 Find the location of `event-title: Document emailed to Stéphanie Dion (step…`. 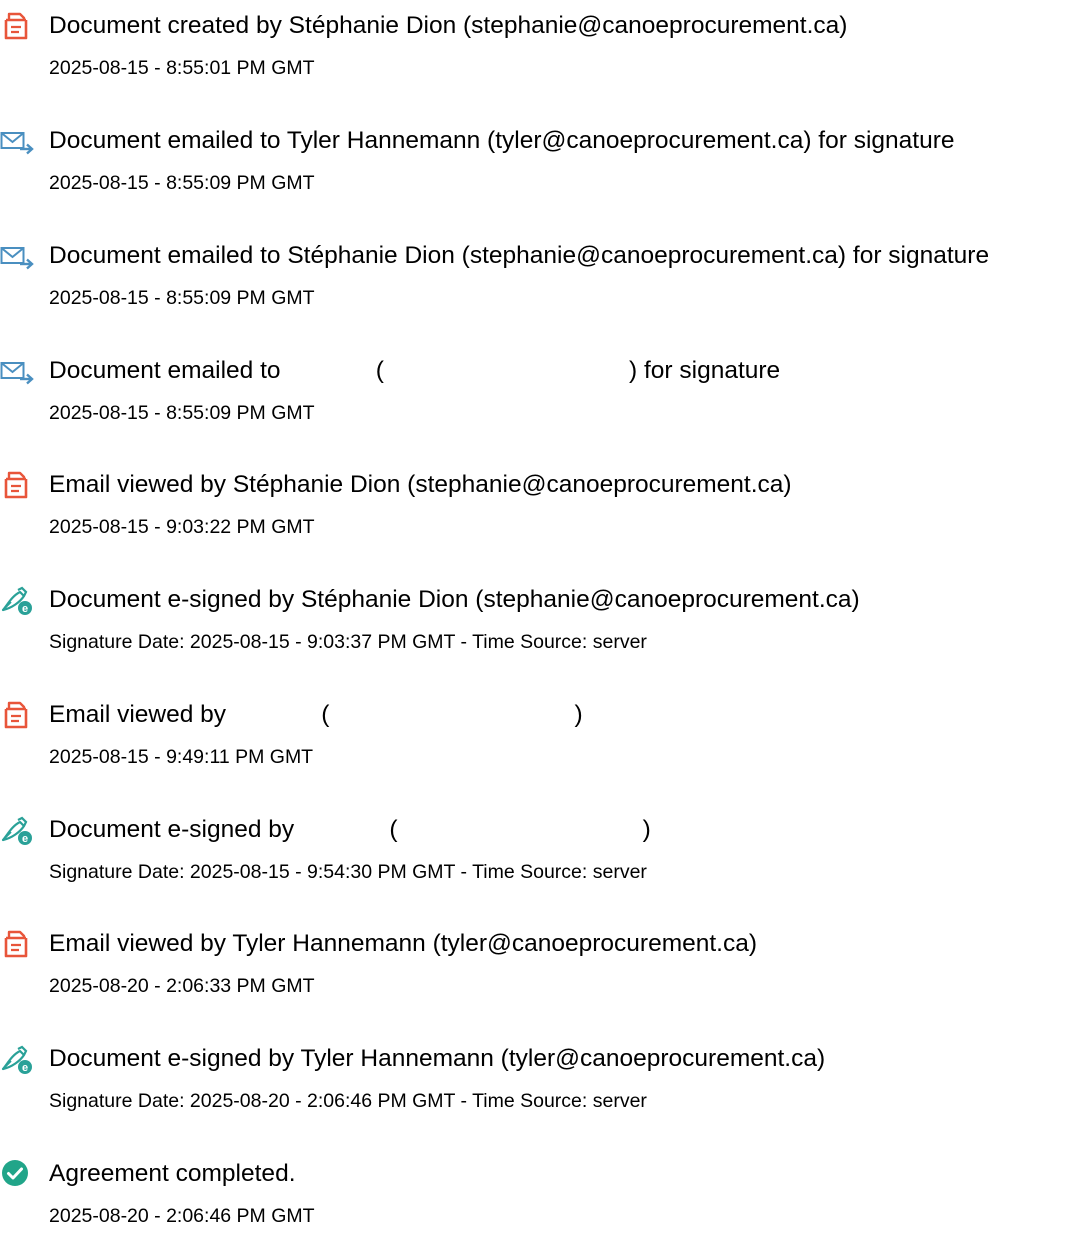

event-title: Document emailed to Stéphanie Dion (step… is located at coordinates (519, 255).